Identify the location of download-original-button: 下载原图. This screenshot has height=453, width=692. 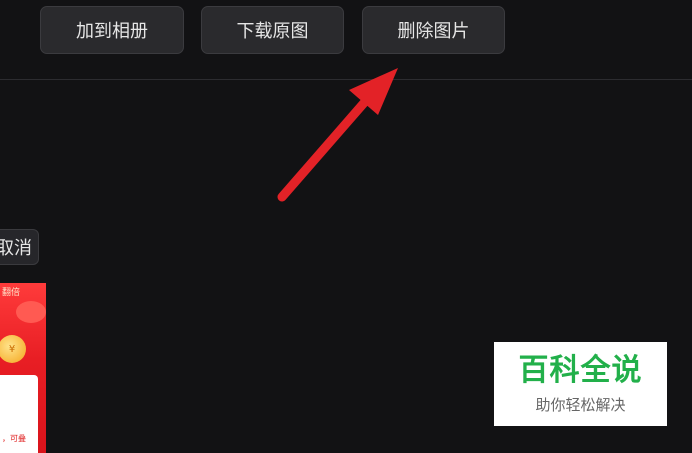
(272, 30).